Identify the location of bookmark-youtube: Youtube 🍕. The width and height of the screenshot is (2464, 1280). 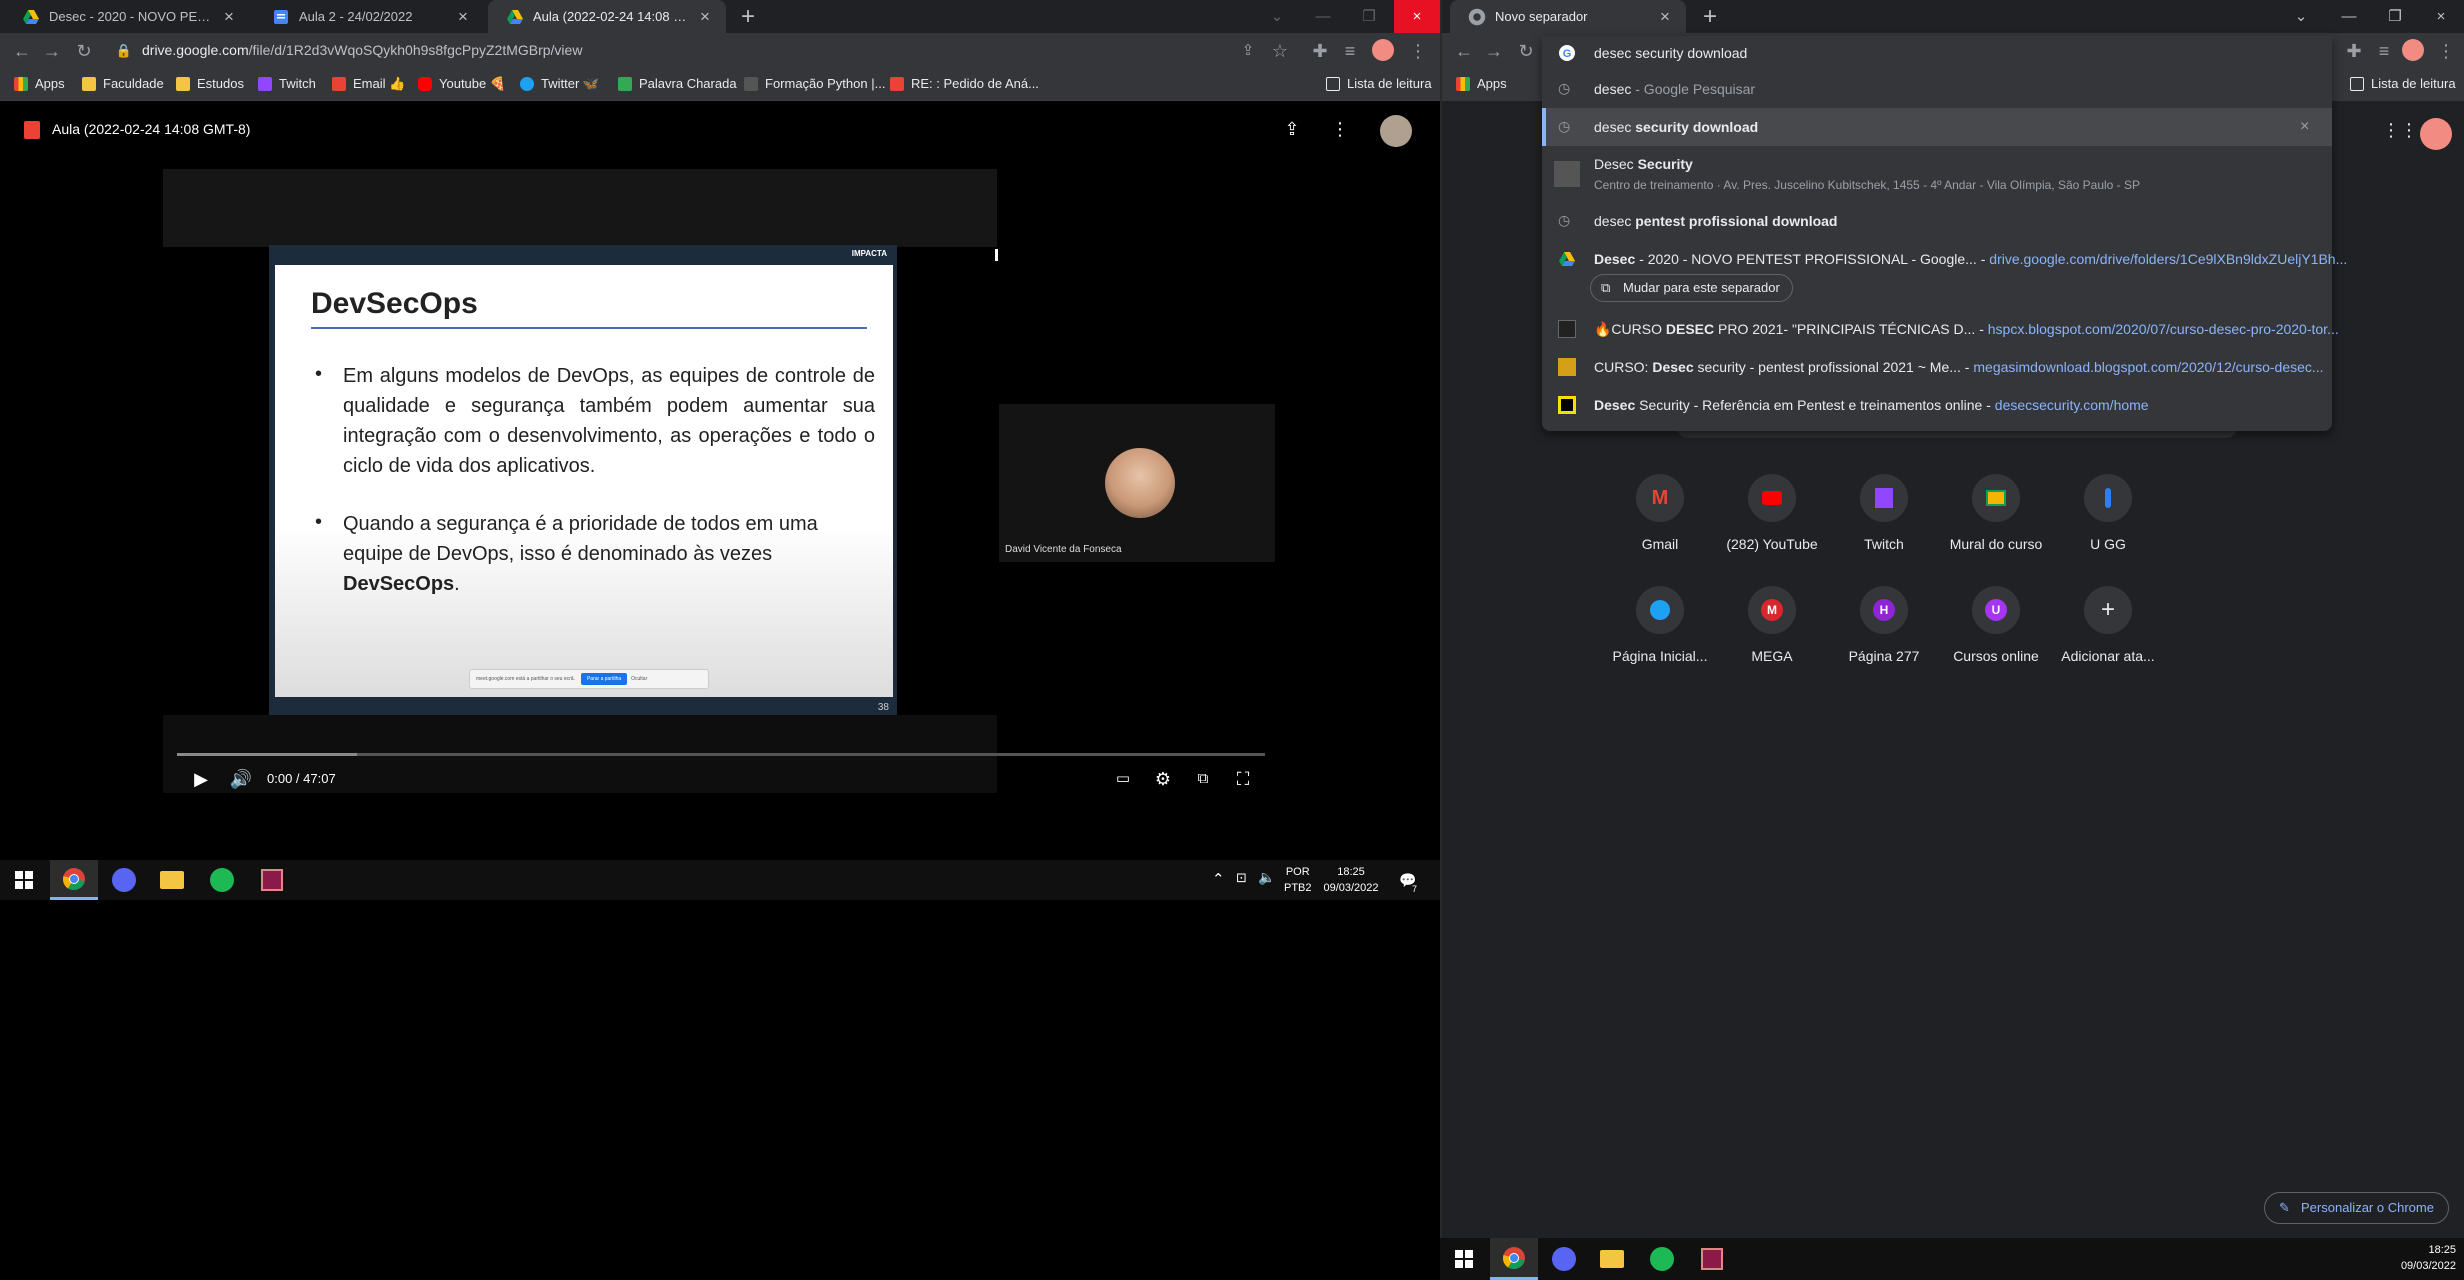
(462, 84).